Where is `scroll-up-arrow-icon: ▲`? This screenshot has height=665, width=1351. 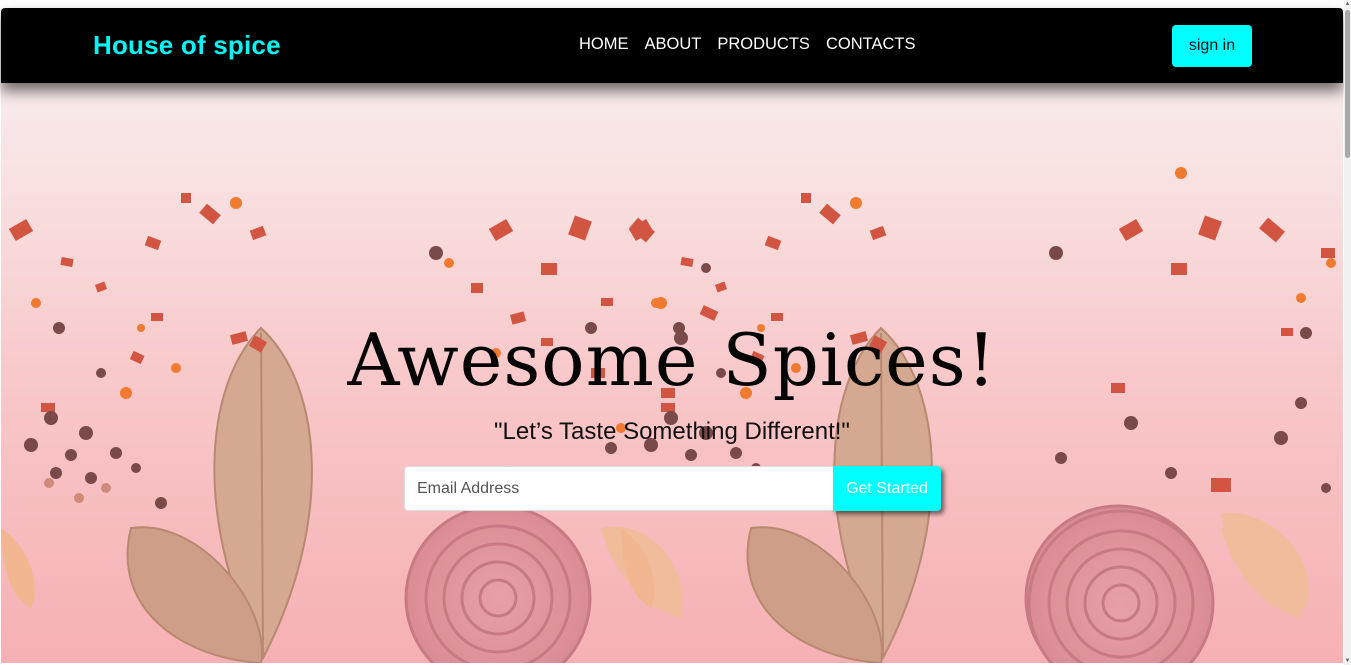
scroll-up-arrow-icon: ▲ is located at coordinates (1347, 4).